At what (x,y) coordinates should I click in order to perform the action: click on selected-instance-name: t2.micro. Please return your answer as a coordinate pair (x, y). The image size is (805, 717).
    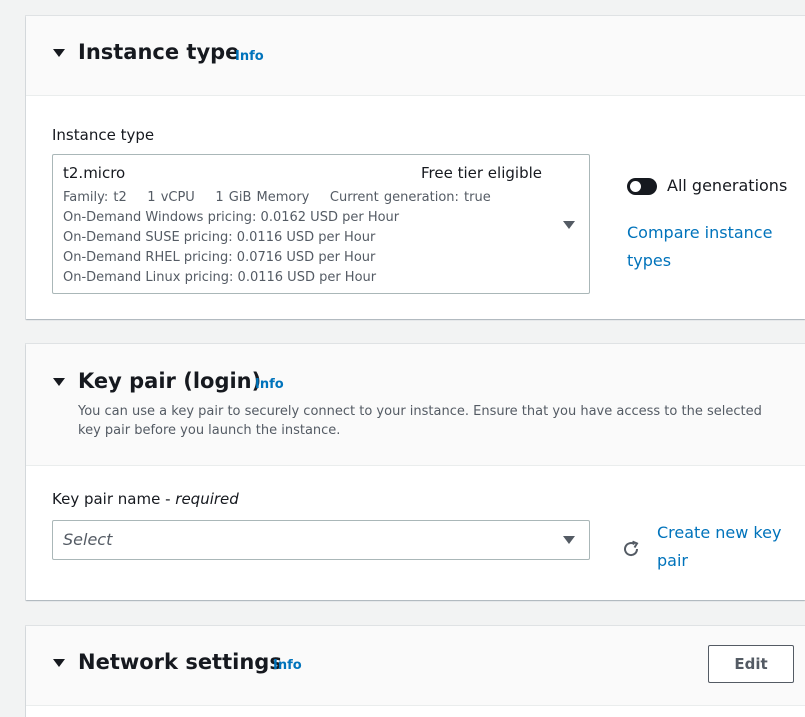
    Looking at the image, I should click on (94, 173).